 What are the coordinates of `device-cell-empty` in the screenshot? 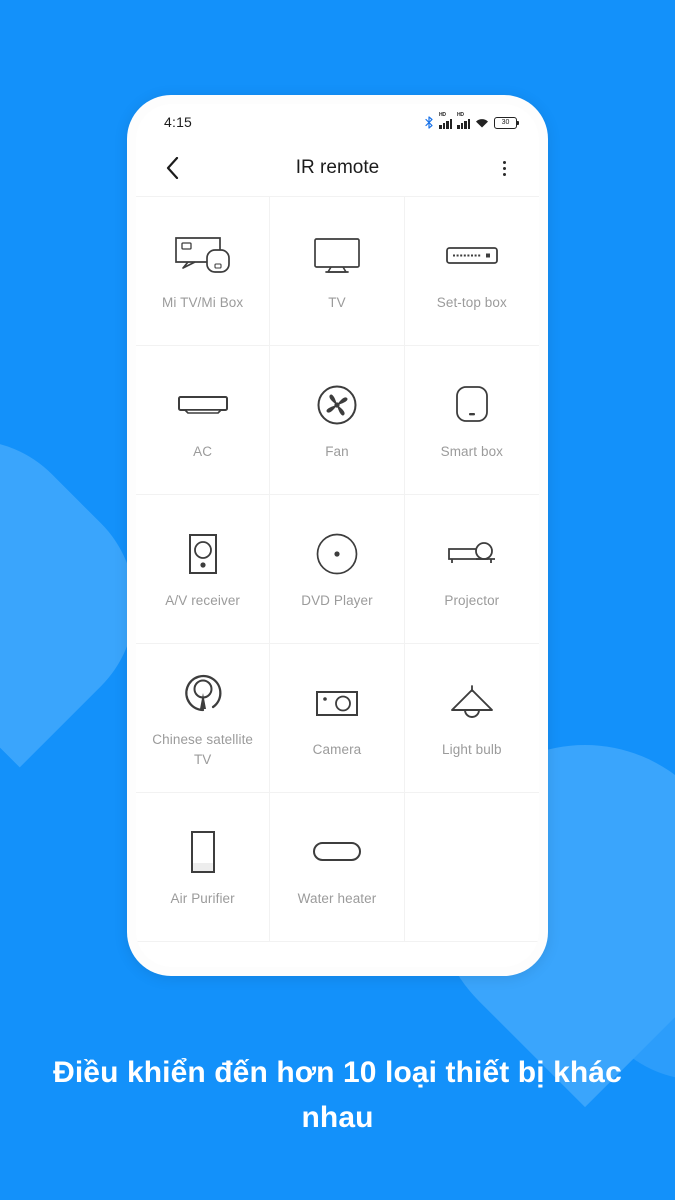 It's located at (471, 867).